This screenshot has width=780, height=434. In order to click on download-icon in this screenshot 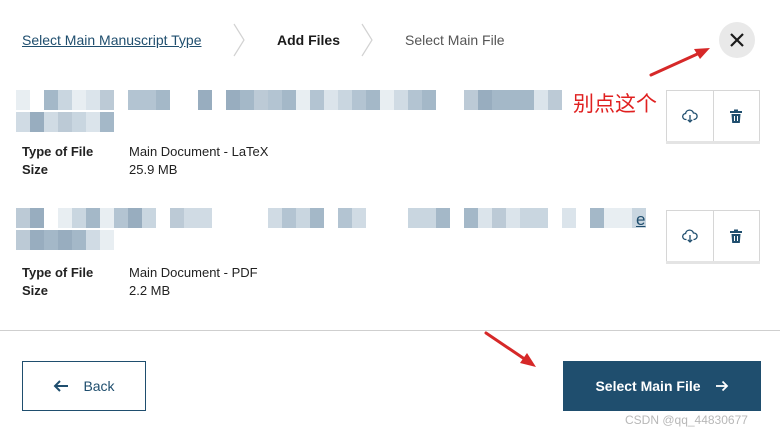, I will do `click(690, 116)`.